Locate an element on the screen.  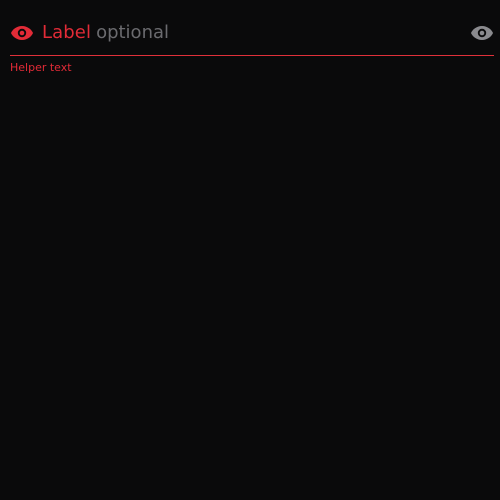
field-label: Label is located at coordinates (67, 32).